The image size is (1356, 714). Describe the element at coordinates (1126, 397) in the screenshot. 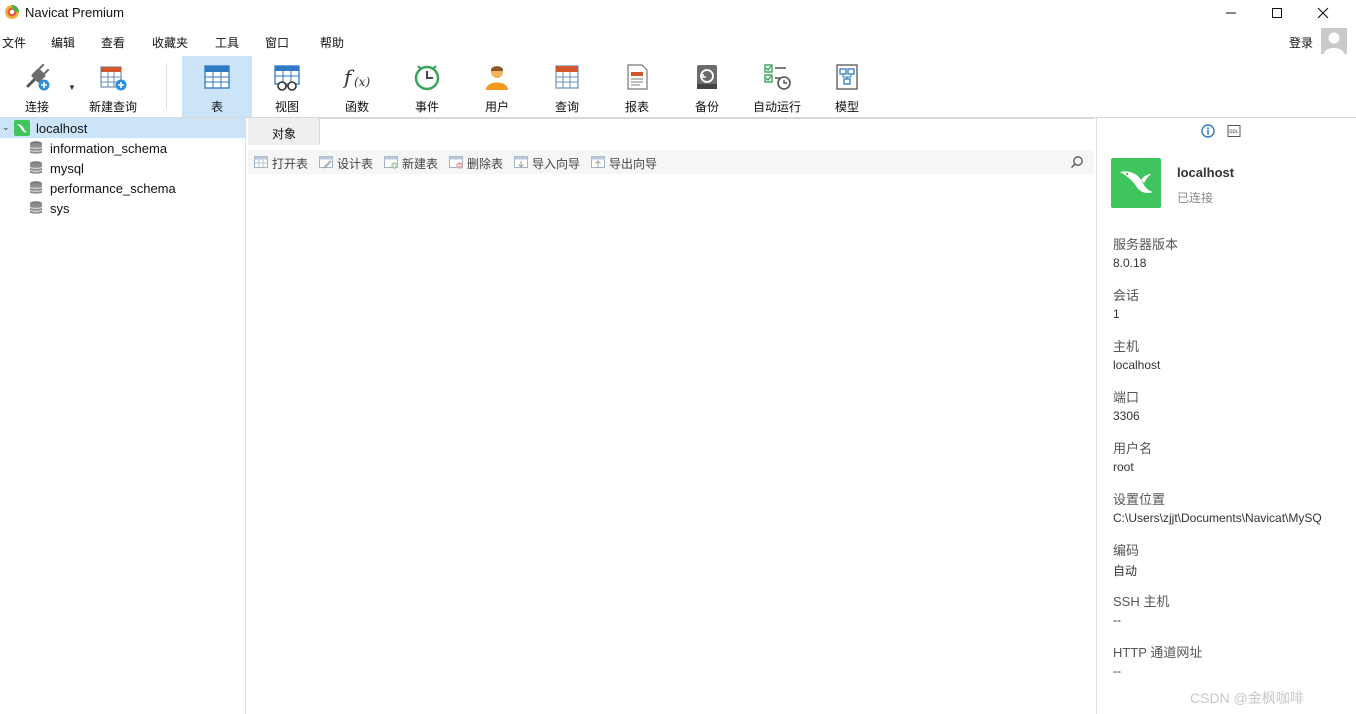

I see `port-label: 端口` at that location.